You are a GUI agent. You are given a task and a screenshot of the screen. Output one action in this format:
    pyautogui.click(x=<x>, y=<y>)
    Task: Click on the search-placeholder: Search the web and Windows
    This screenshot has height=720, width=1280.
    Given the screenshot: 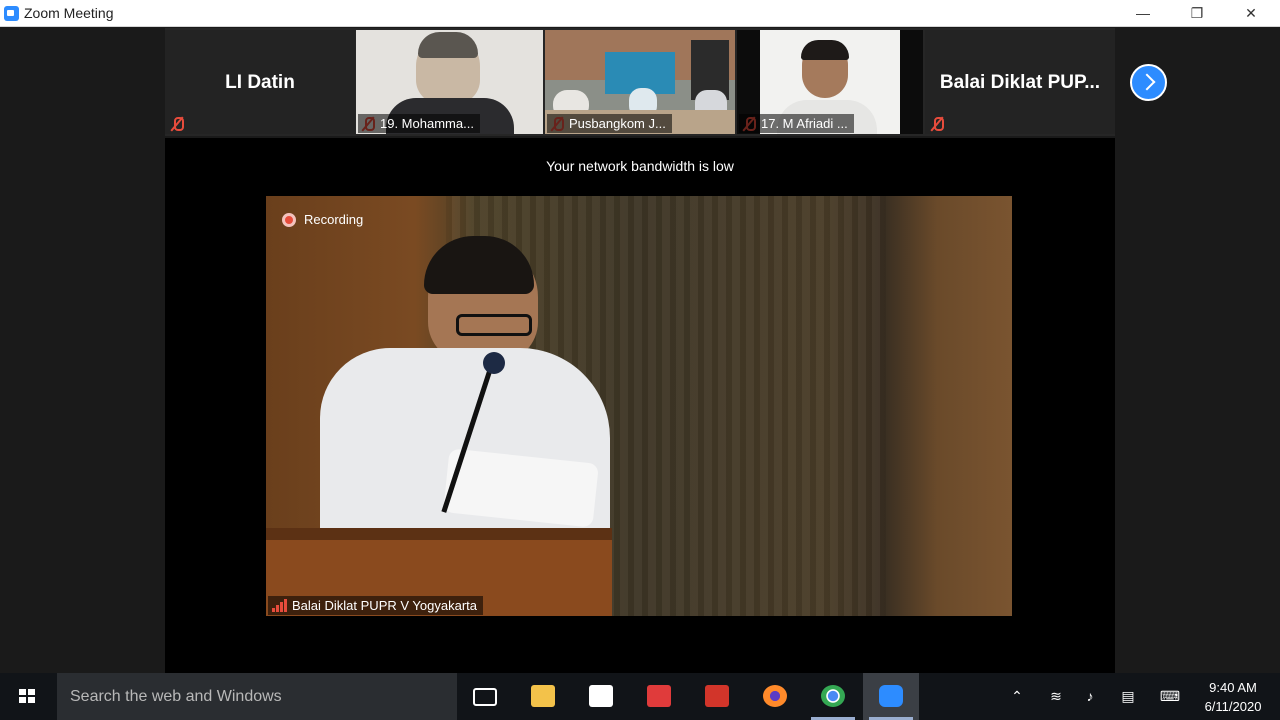 What is the action you would take?
    pyautogui.click(x=176, y=696)
    